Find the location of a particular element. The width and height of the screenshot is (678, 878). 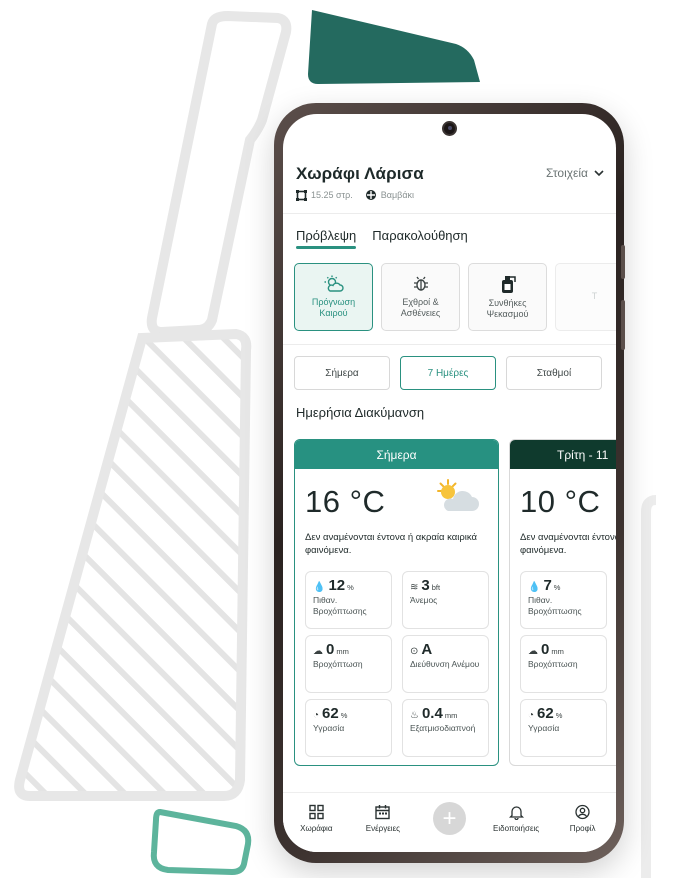

stat-unit: bft is located at coordinates (436, 587).